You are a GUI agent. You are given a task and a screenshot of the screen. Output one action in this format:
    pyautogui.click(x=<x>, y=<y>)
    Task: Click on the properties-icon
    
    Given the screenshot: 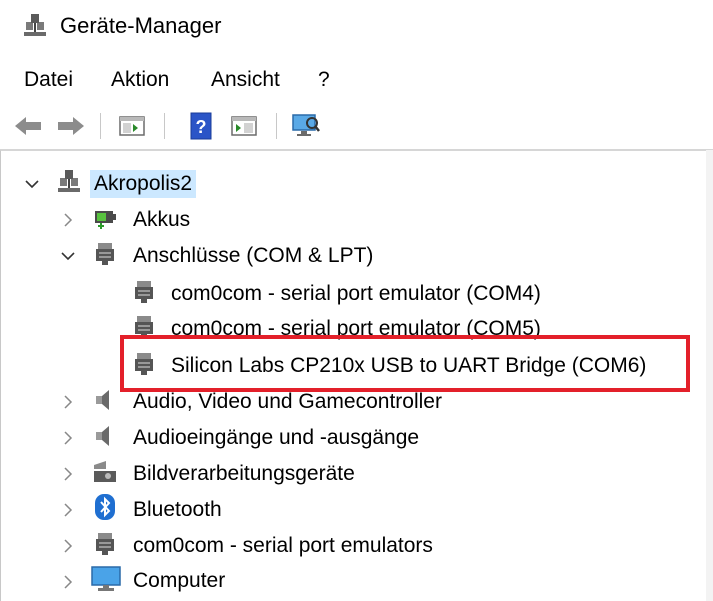 What is the action you would take?
    pyautogui.click(x=244, y=126)
    